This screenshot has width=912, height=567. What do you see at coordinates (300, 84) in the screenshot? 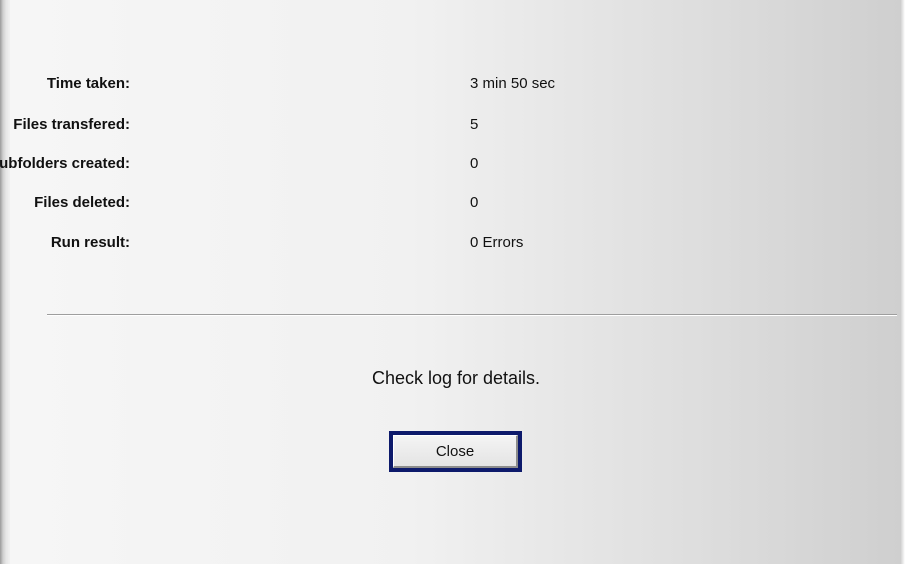
I see `summary-row-time-taken: Time taken: 3 min 50 sec` at bounding box center [300, 84].